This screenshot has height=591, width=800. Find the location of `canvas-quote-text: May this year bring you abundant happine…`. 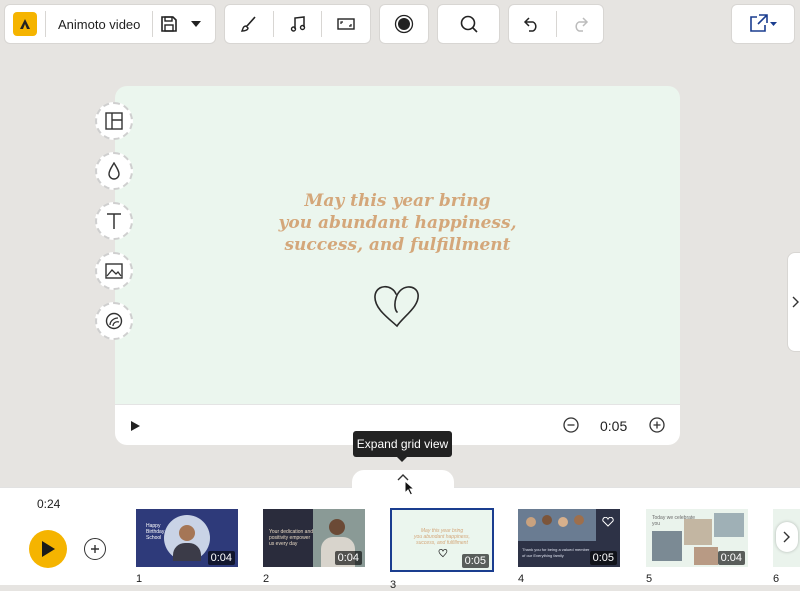

canvas-quote-text: May this year bring you abundant happine… is located at coordinates (397, 223).